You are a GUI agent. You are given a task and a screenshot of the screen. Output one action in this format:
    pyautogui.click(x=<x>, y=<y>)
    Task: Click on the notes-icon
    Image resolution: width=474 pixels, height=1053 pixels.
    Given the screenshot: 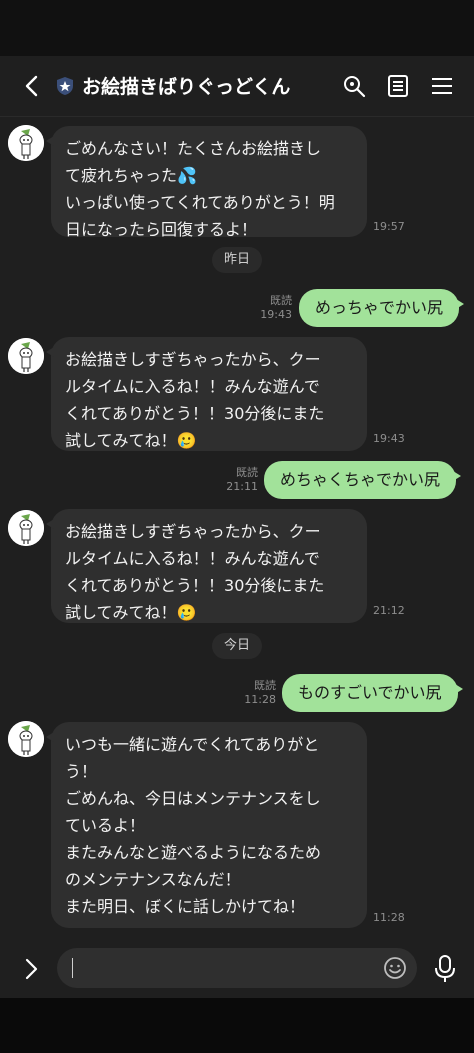 What is the action you would take?
    pyautogui.click(x=398, y=86)
    